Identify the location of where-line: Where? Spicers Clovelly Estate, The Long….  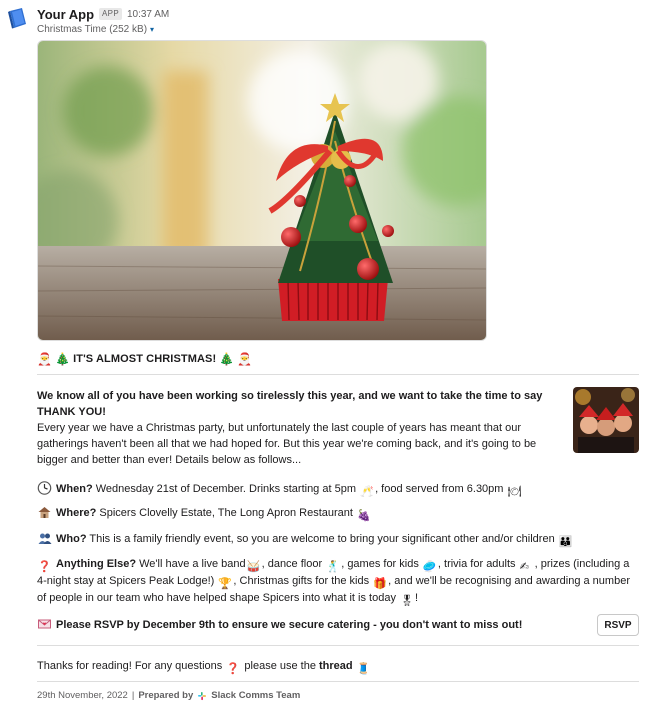
(338, 513).